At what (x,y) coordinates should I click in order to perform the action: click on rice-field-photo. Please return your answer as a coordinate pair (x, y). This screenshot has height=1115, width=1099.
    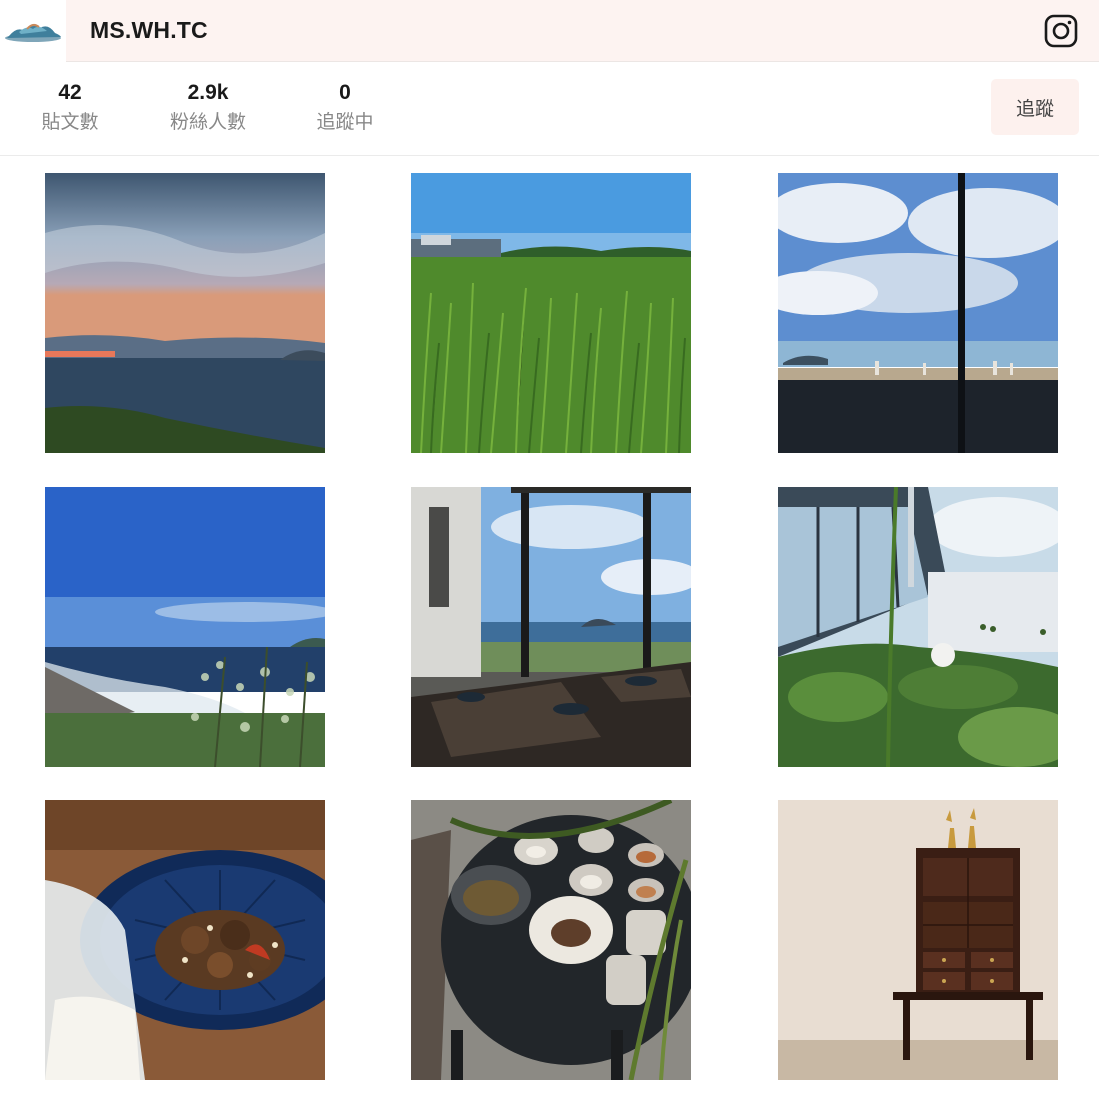
    Looking at the image, I should click on (551, 313).